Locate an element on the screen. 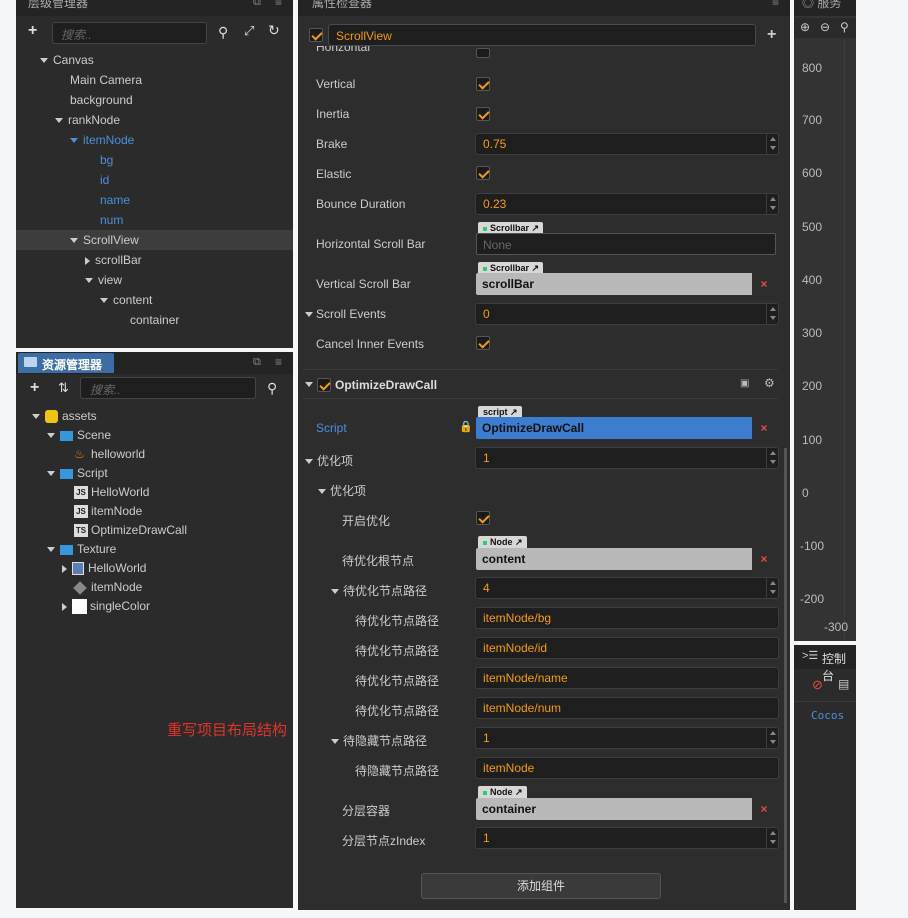 The width and height of the screenshot is (908, 918). brake-input: 0.75 is located at coordinates (627, 144).